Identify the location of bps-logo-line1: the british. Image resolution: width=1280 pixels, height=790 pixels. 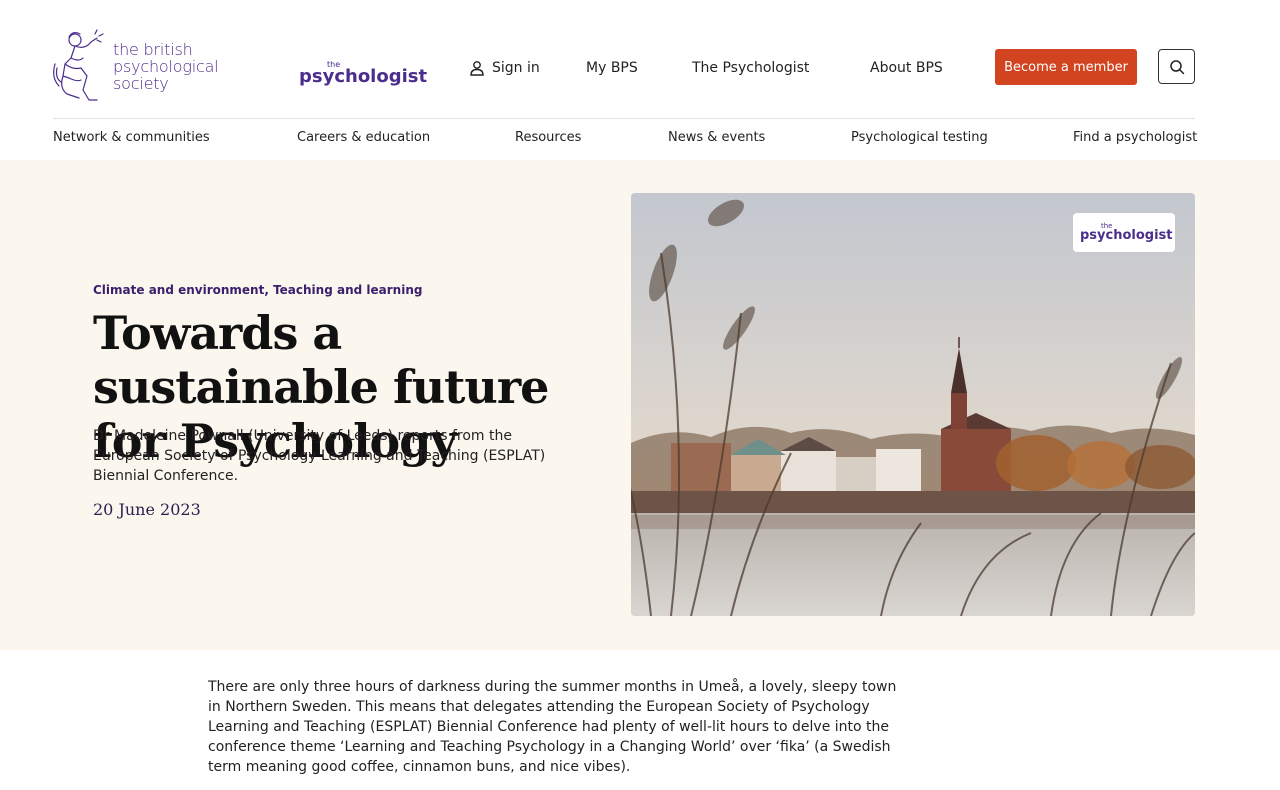
(153, 49).